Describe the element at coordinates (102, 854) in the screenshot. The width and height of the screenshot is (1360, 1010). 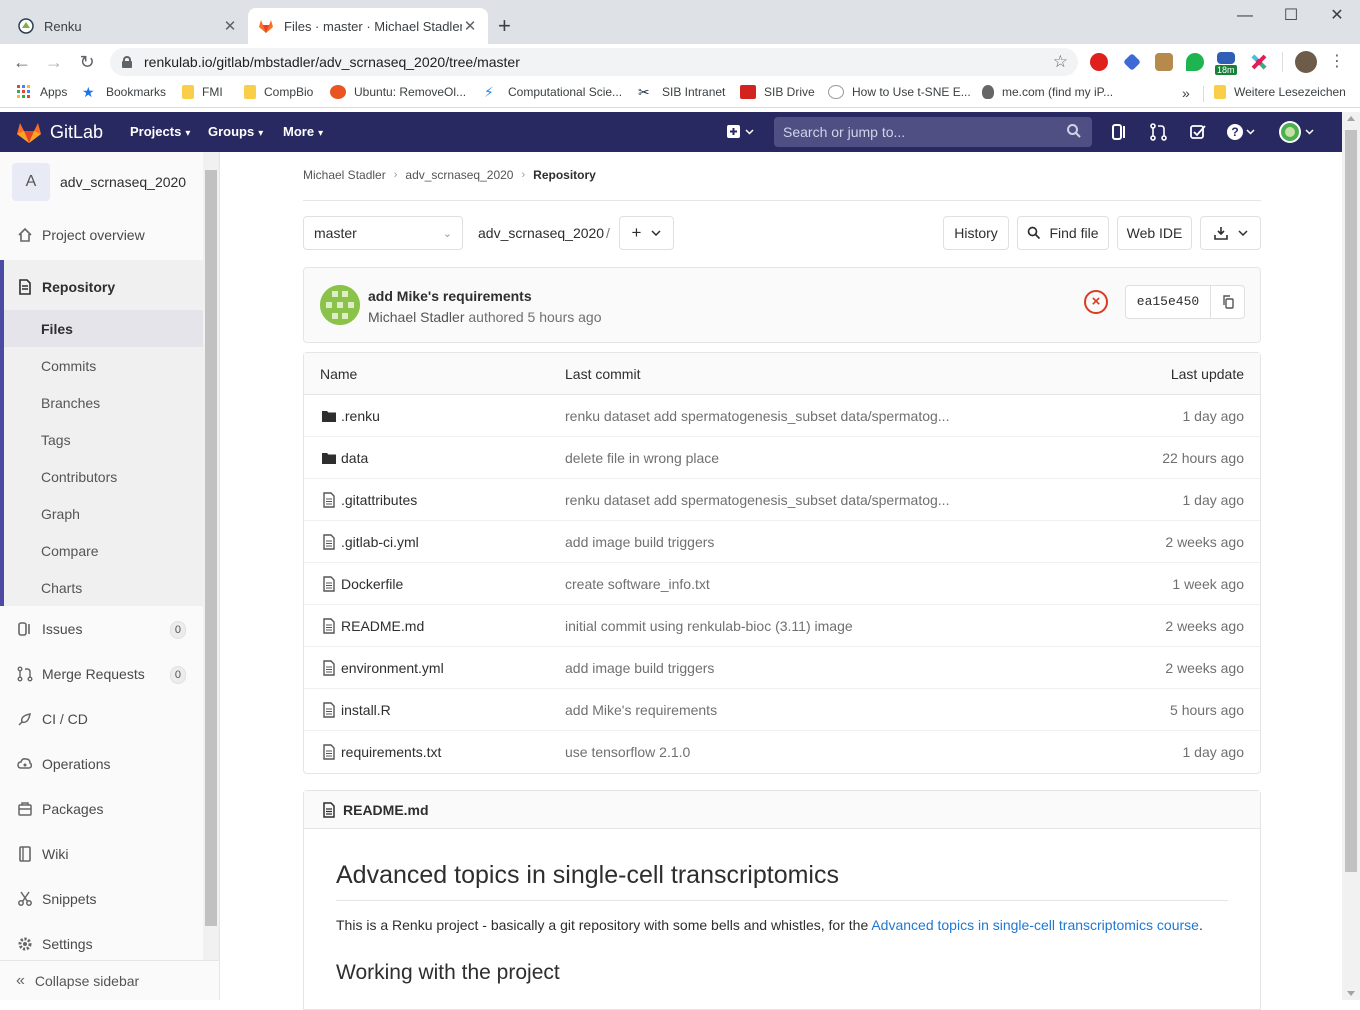
I see `sidebar-item-wiki: Wiki` at that location.